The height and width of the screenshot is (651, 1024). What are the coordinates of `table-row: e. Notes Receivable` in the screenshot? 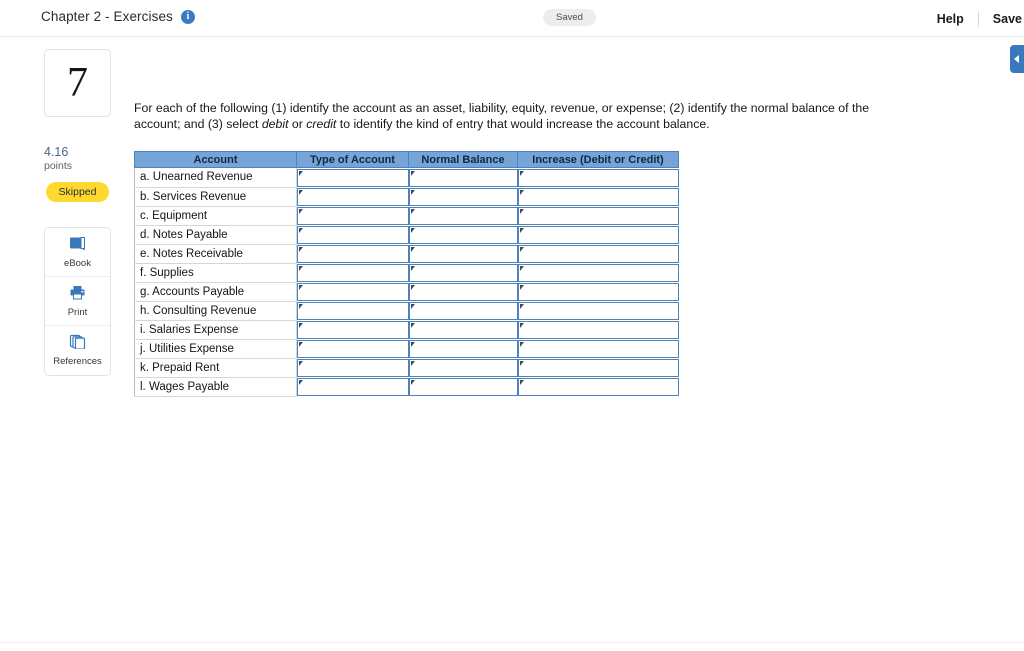 It's located at (406, 253).